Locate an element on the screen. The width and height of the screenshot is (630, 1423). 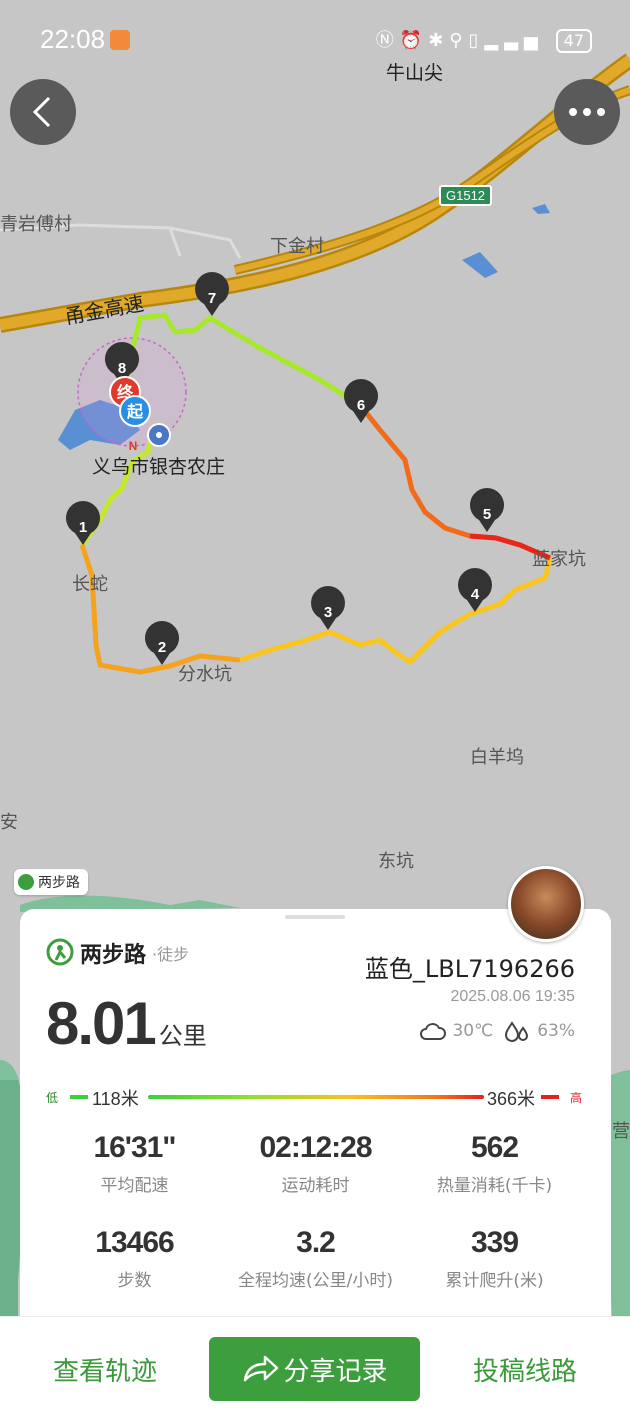
elevation-gradient is located at coordinates (316, 1097).